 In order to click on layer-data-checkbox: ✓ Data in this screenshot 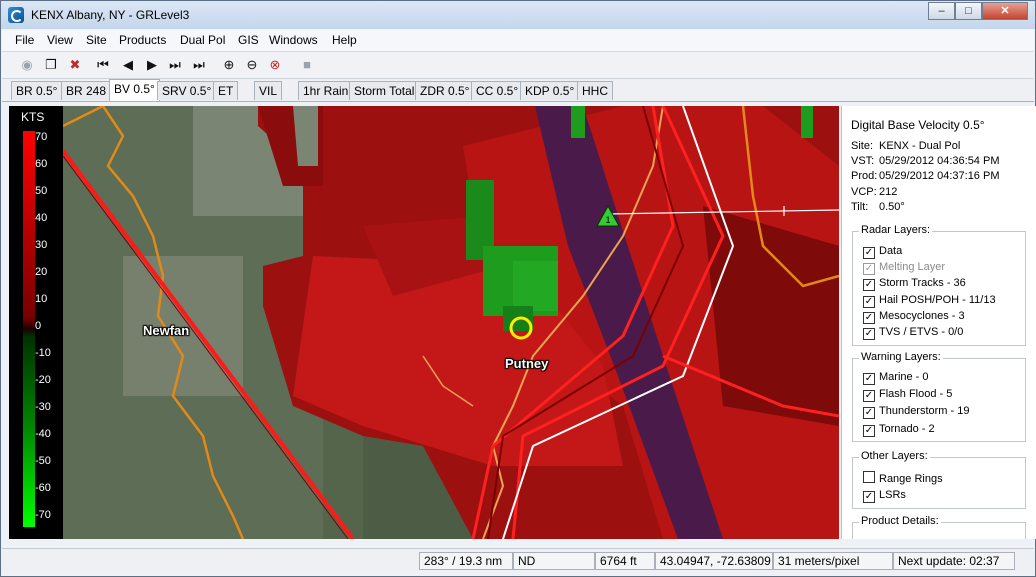, I will do `click(882, 252)`.